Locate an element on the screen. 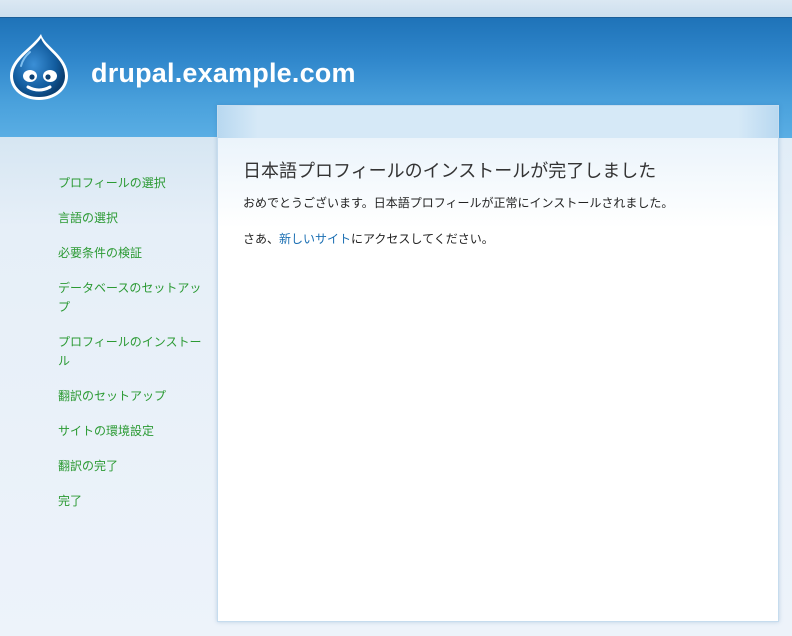  new-site-link: 新しいサイト is located at coordinates (315, 239).